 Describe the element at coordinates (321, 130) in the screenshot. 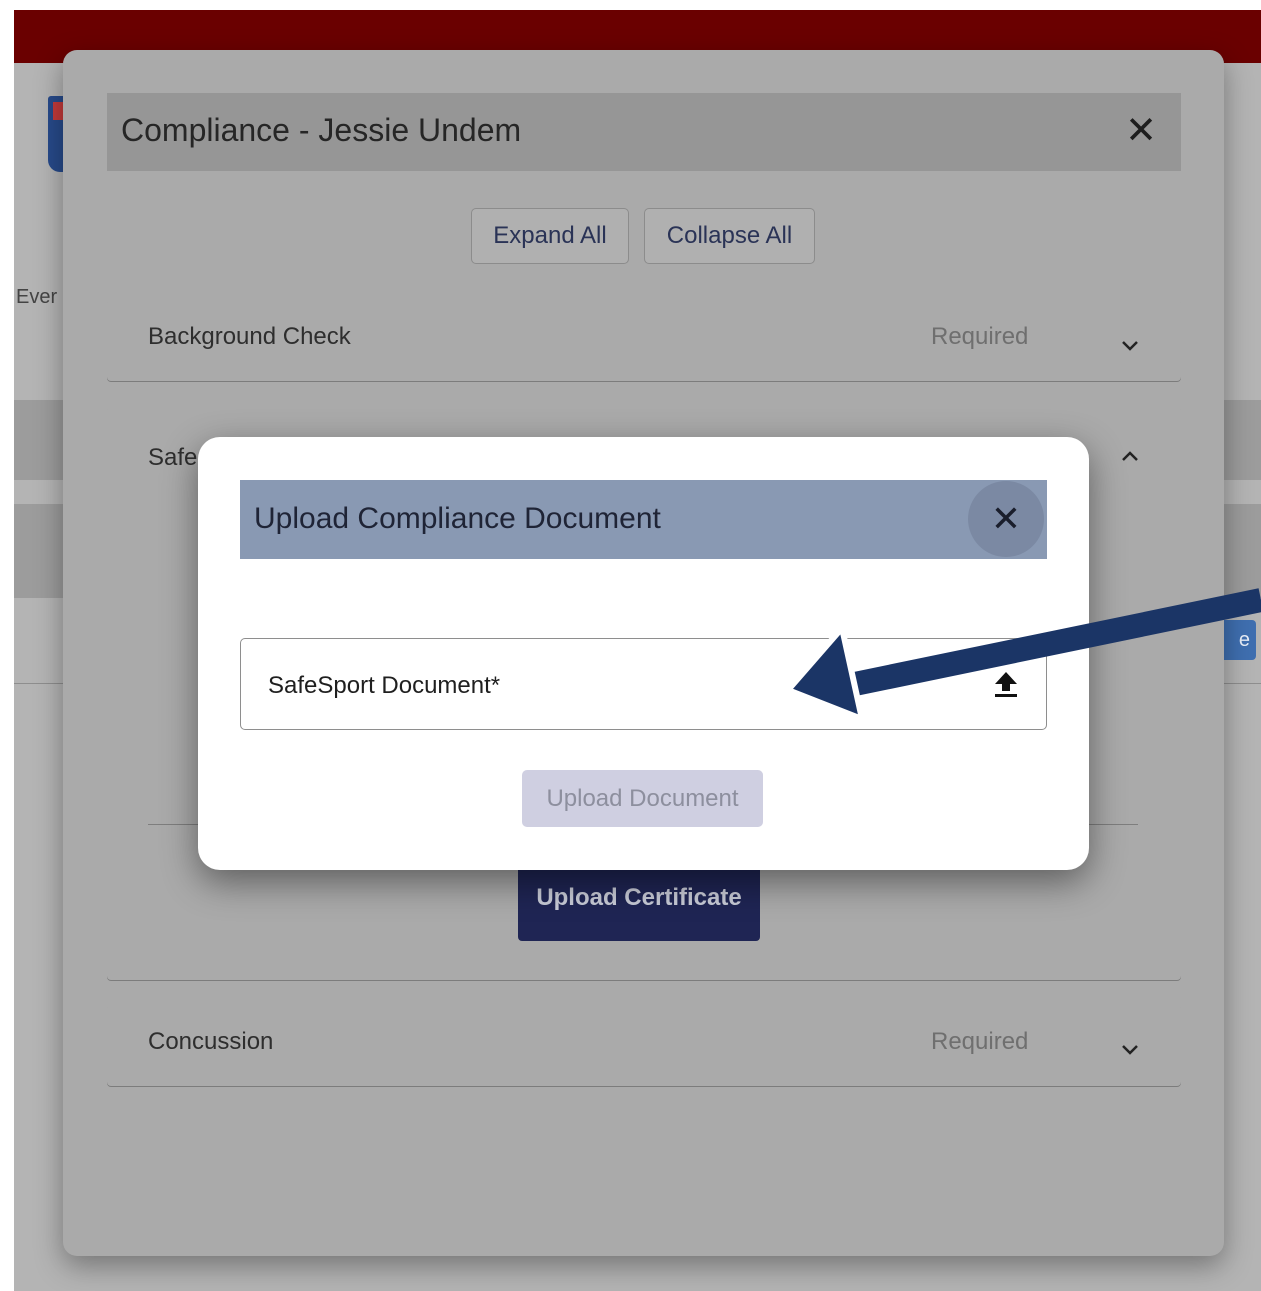

I see `compliance-dialog-title: Compliance - Jessie Undem` at that location.